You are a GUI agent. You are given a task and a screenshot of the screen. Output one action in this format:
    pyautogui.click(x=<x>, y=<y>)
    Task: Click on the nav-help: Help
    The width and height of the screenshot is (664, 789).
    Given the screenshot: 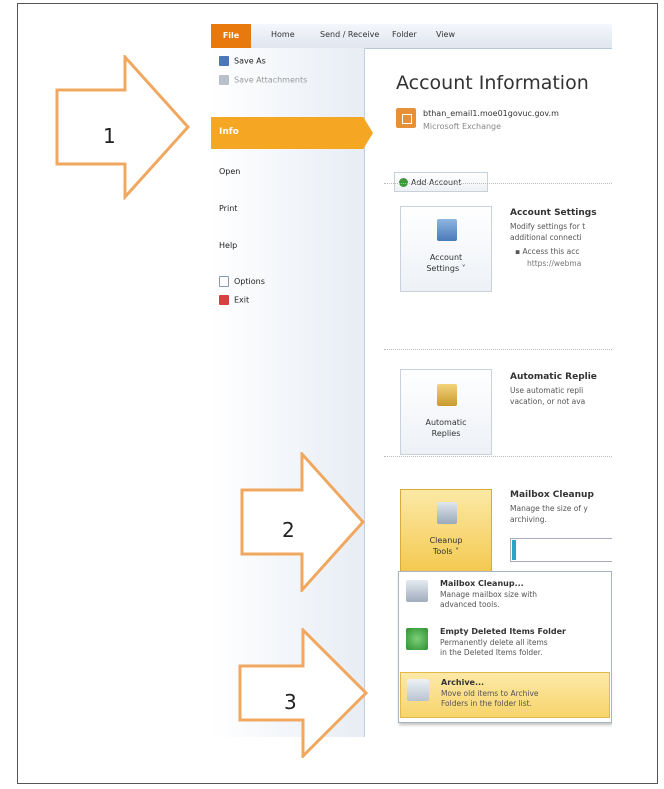 What is the action you would take?
    pyautogui.click(x=228, y=245)
    